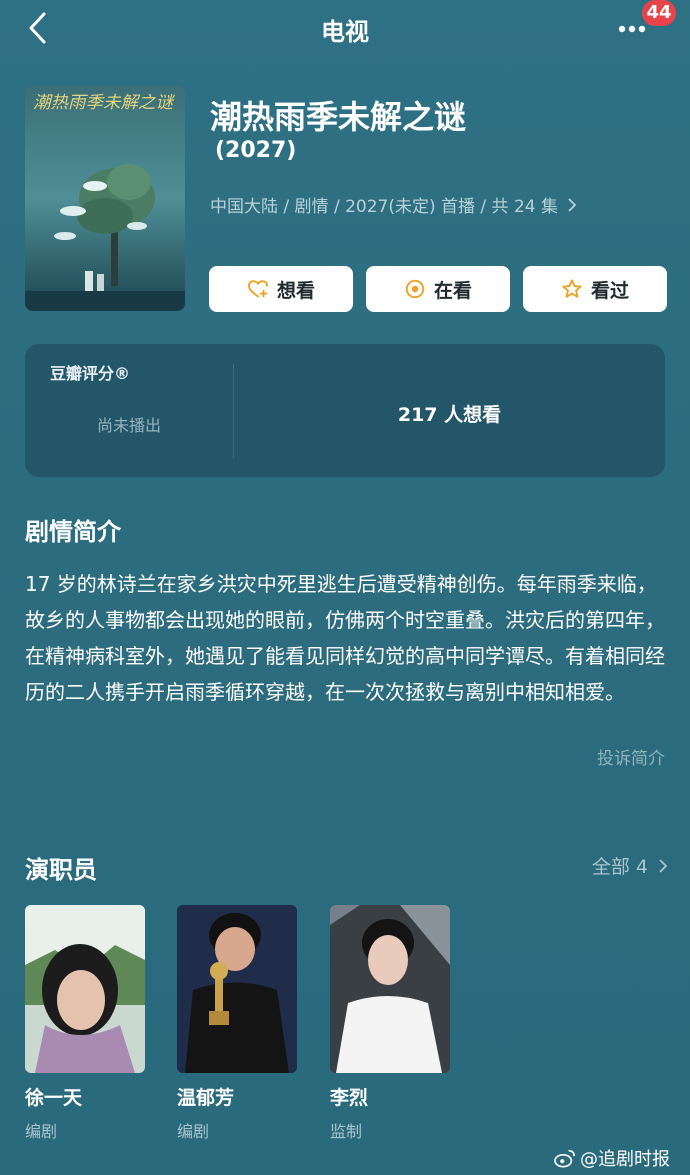  I want to click on heart-plus-icon, so click(258, 289).